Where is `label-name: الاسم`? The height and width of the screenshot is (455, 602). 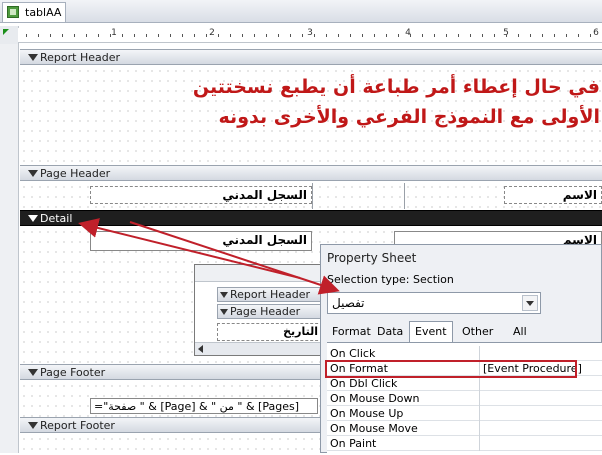 label-name: الاسم is located at coordinates (553, 195).